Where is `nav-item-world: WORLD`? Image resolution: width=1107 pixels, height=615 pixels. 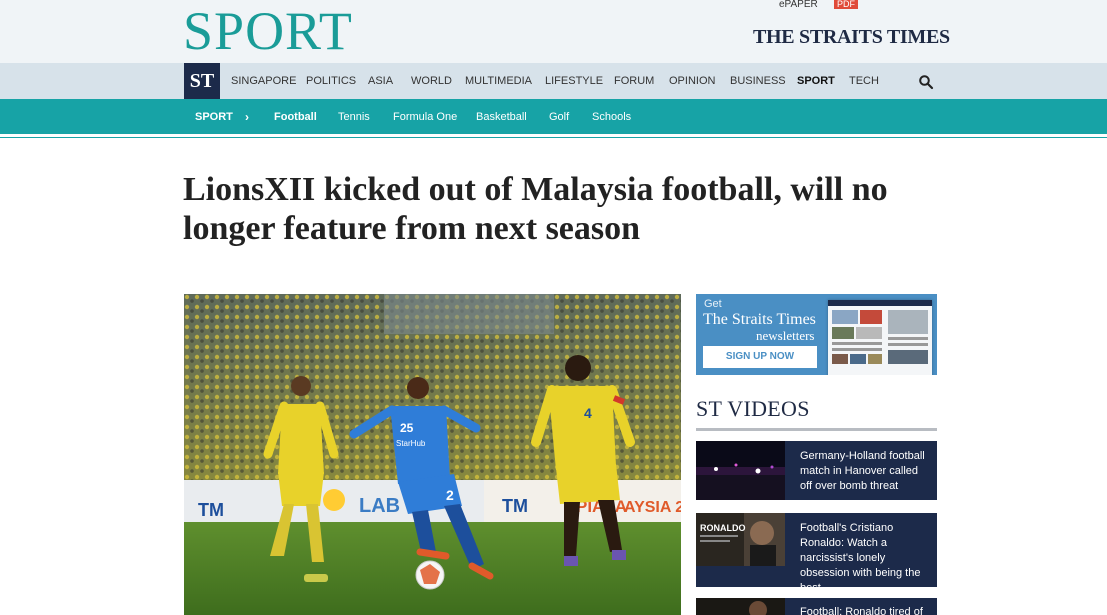 nav-item-world: WORLD is located at coordinates (431, 81).